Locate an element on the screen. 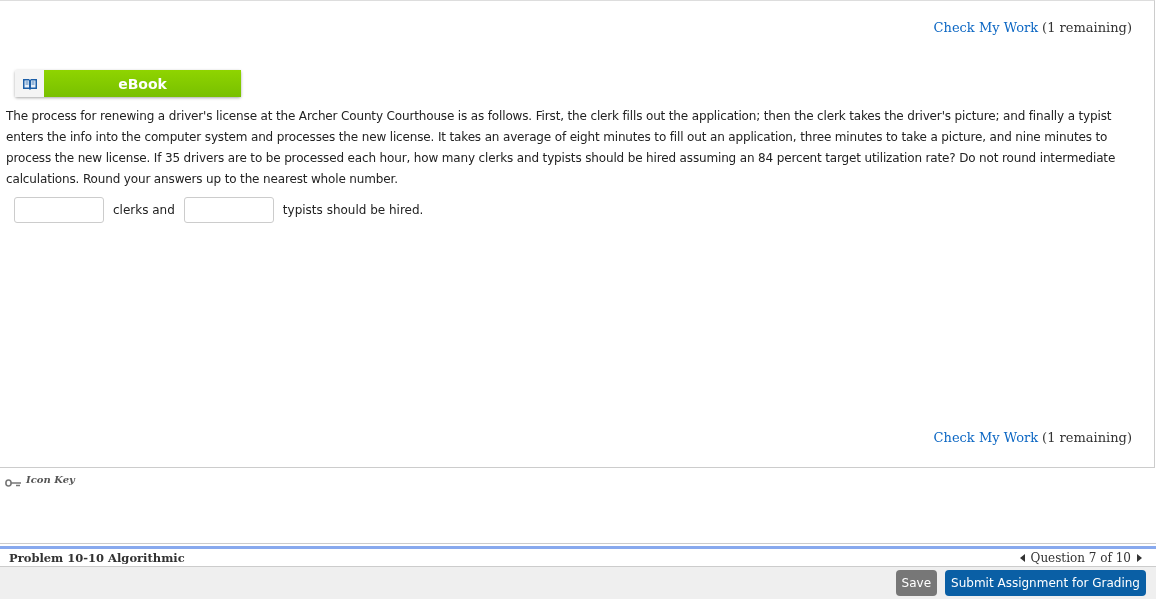 This screenshot has height=599, width=1156. previous-arrow-icon is located at coordinates (1022, 557).